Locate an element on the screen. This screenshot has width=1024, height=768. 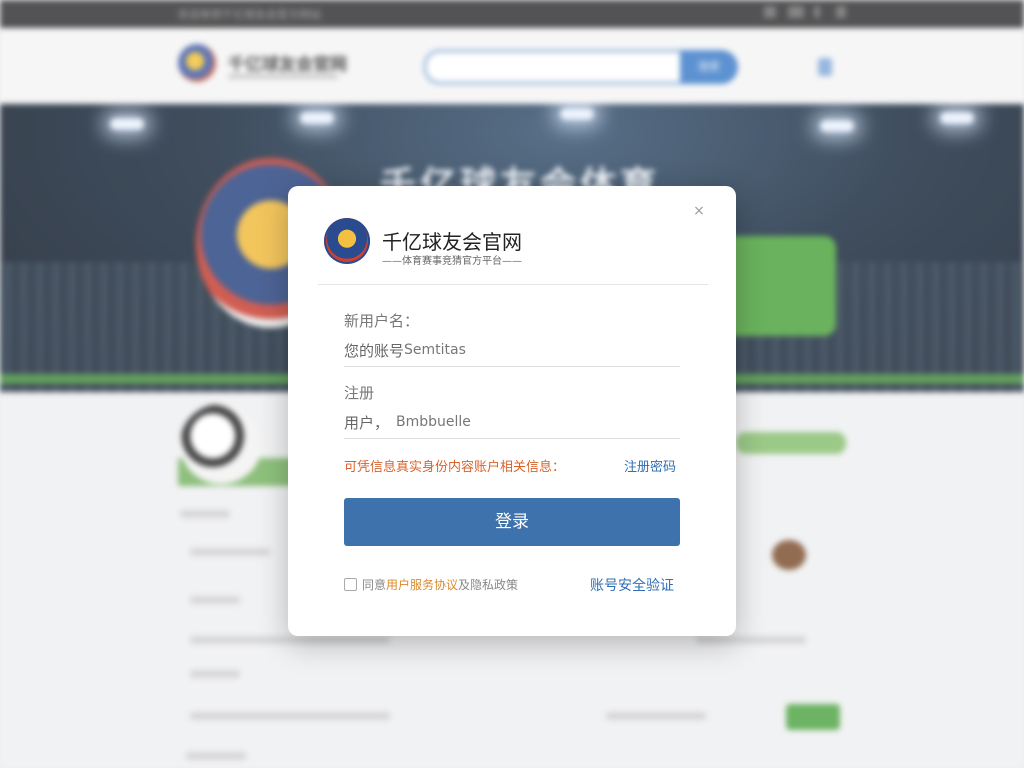
modal-title: 千亿球友会官网 is located at coordinates (452, 242).